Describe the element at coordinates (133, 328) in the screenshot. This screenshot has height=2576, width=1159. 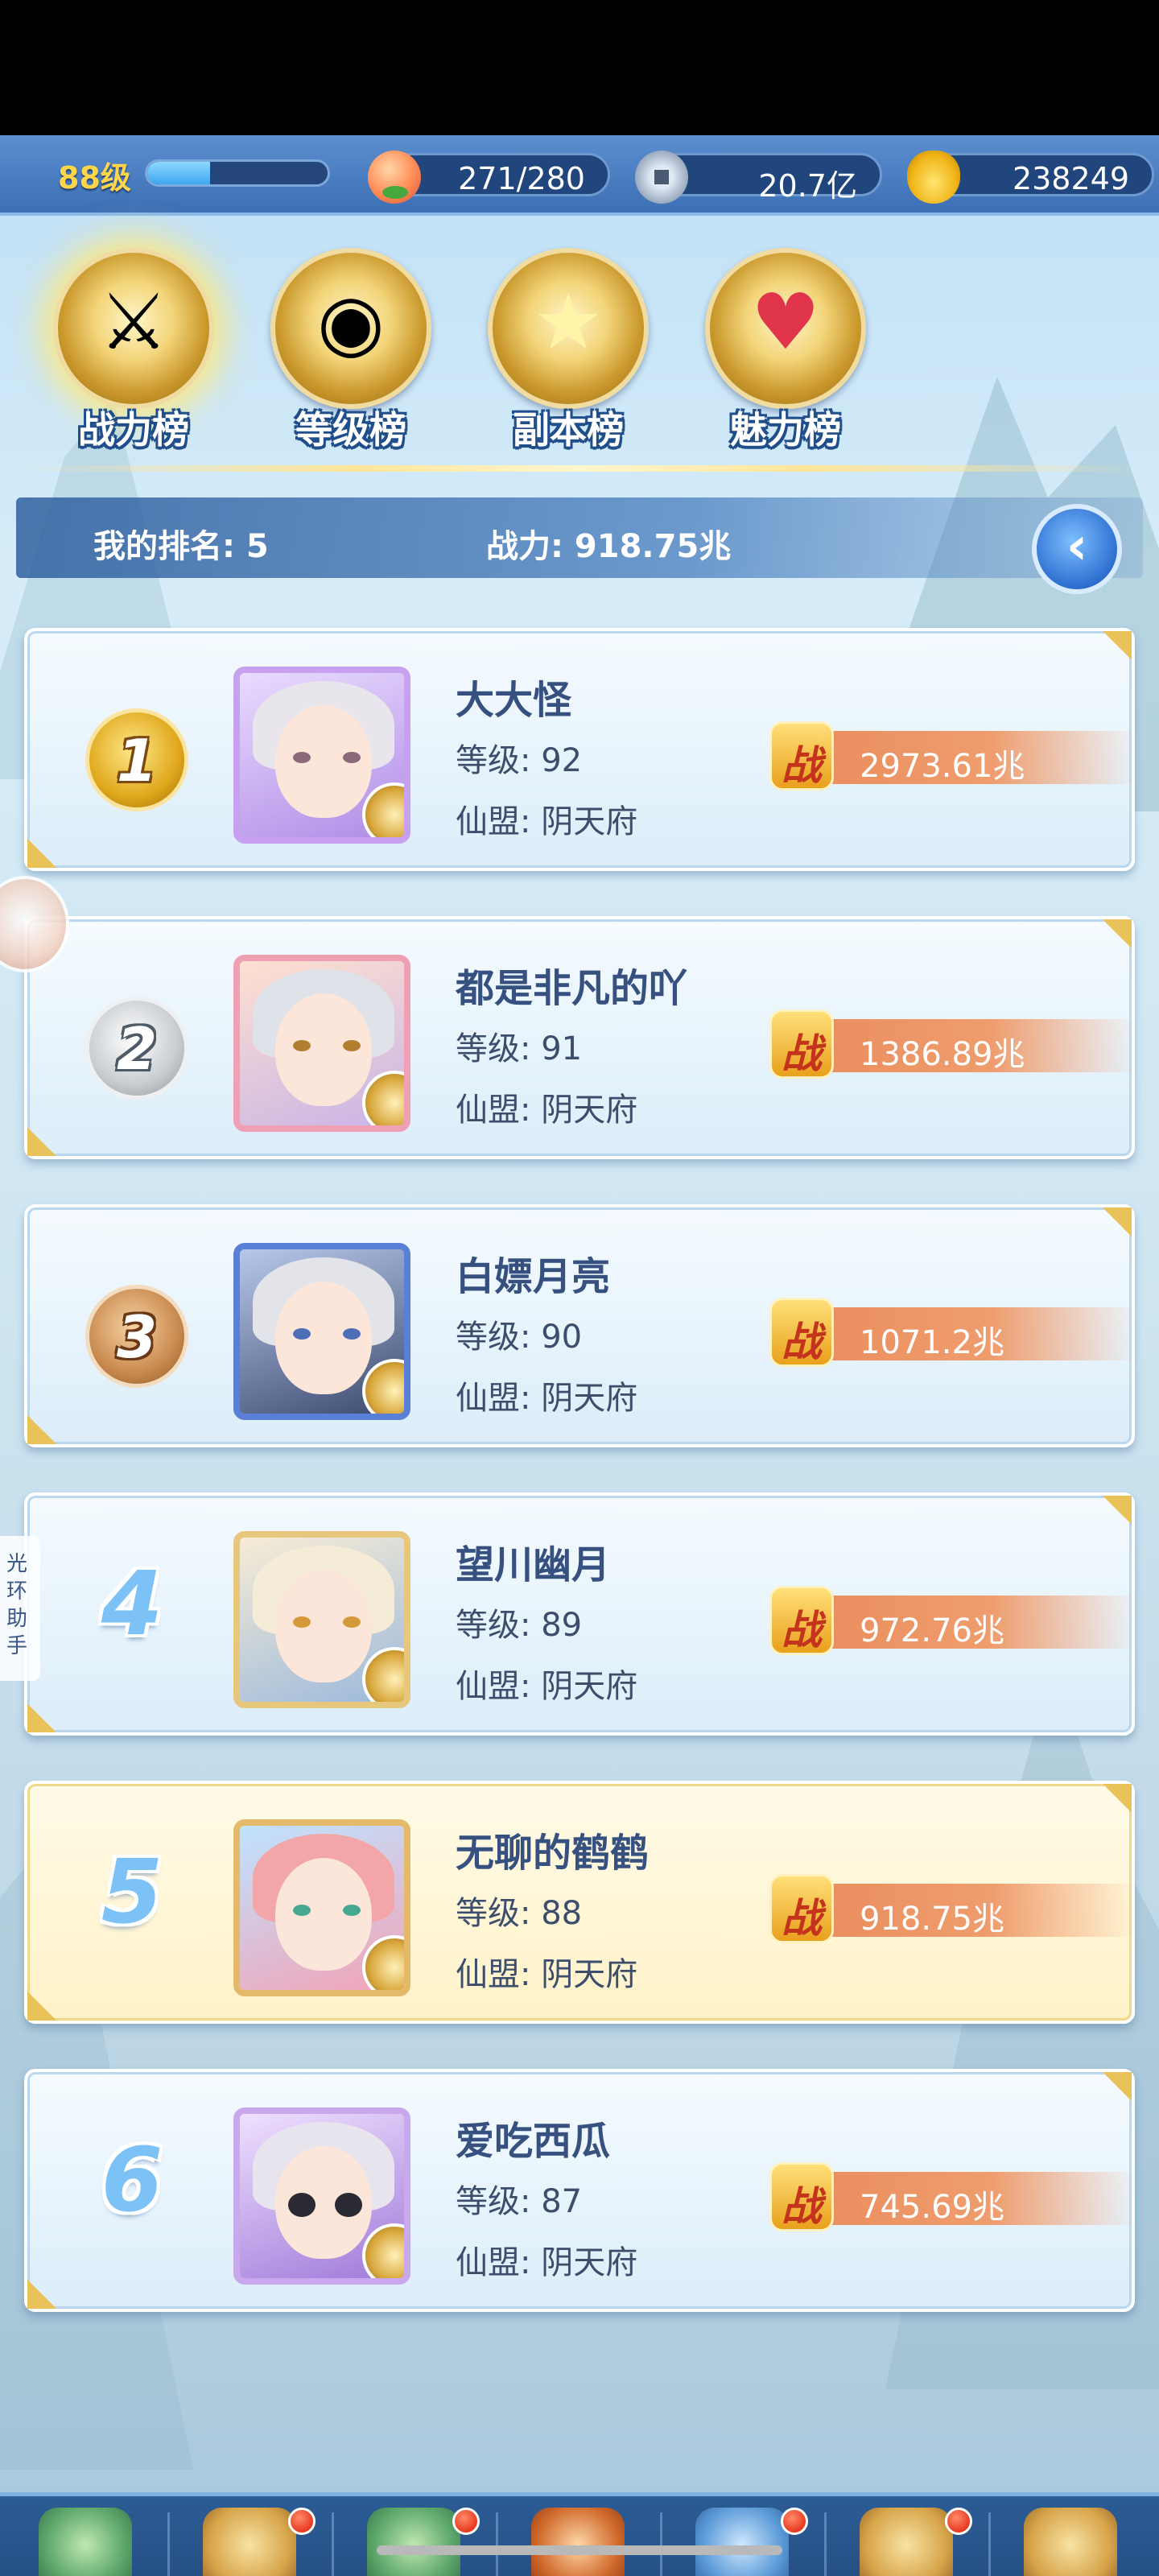
I see `sword-emblem-icon: ⚔` at that location.